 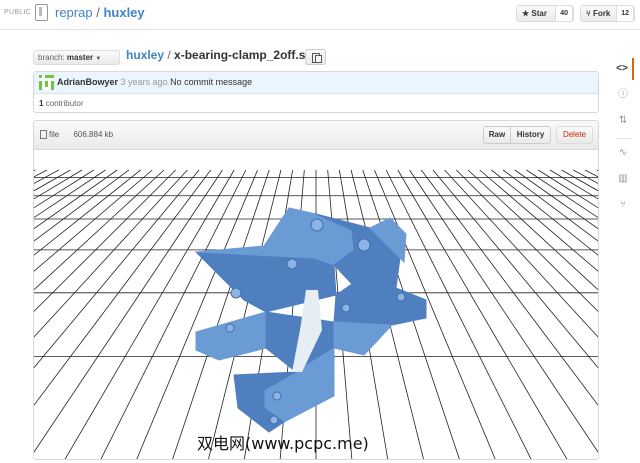 What do you see at coordinates (41, 12) in the screenshot?
I see `repo-icon` at bounding box center [41, 12].